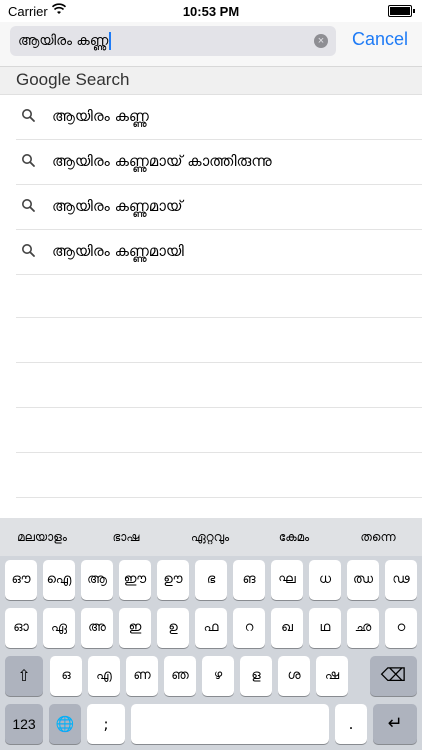 The width and height of the screenshot is (422, 750). Describe the element at coordinates (173, 41) in the screenshot. I see `search-input: ആയിരം കണ്ണു ×` at that location.